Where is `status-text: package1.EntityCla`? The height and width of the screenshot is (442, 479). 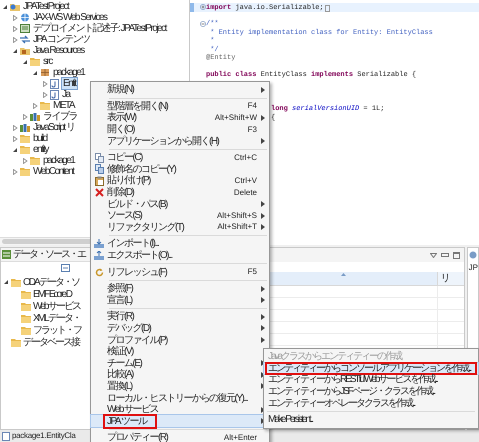 status-text: package1.EntityCla is located at coordinates (44, 436).